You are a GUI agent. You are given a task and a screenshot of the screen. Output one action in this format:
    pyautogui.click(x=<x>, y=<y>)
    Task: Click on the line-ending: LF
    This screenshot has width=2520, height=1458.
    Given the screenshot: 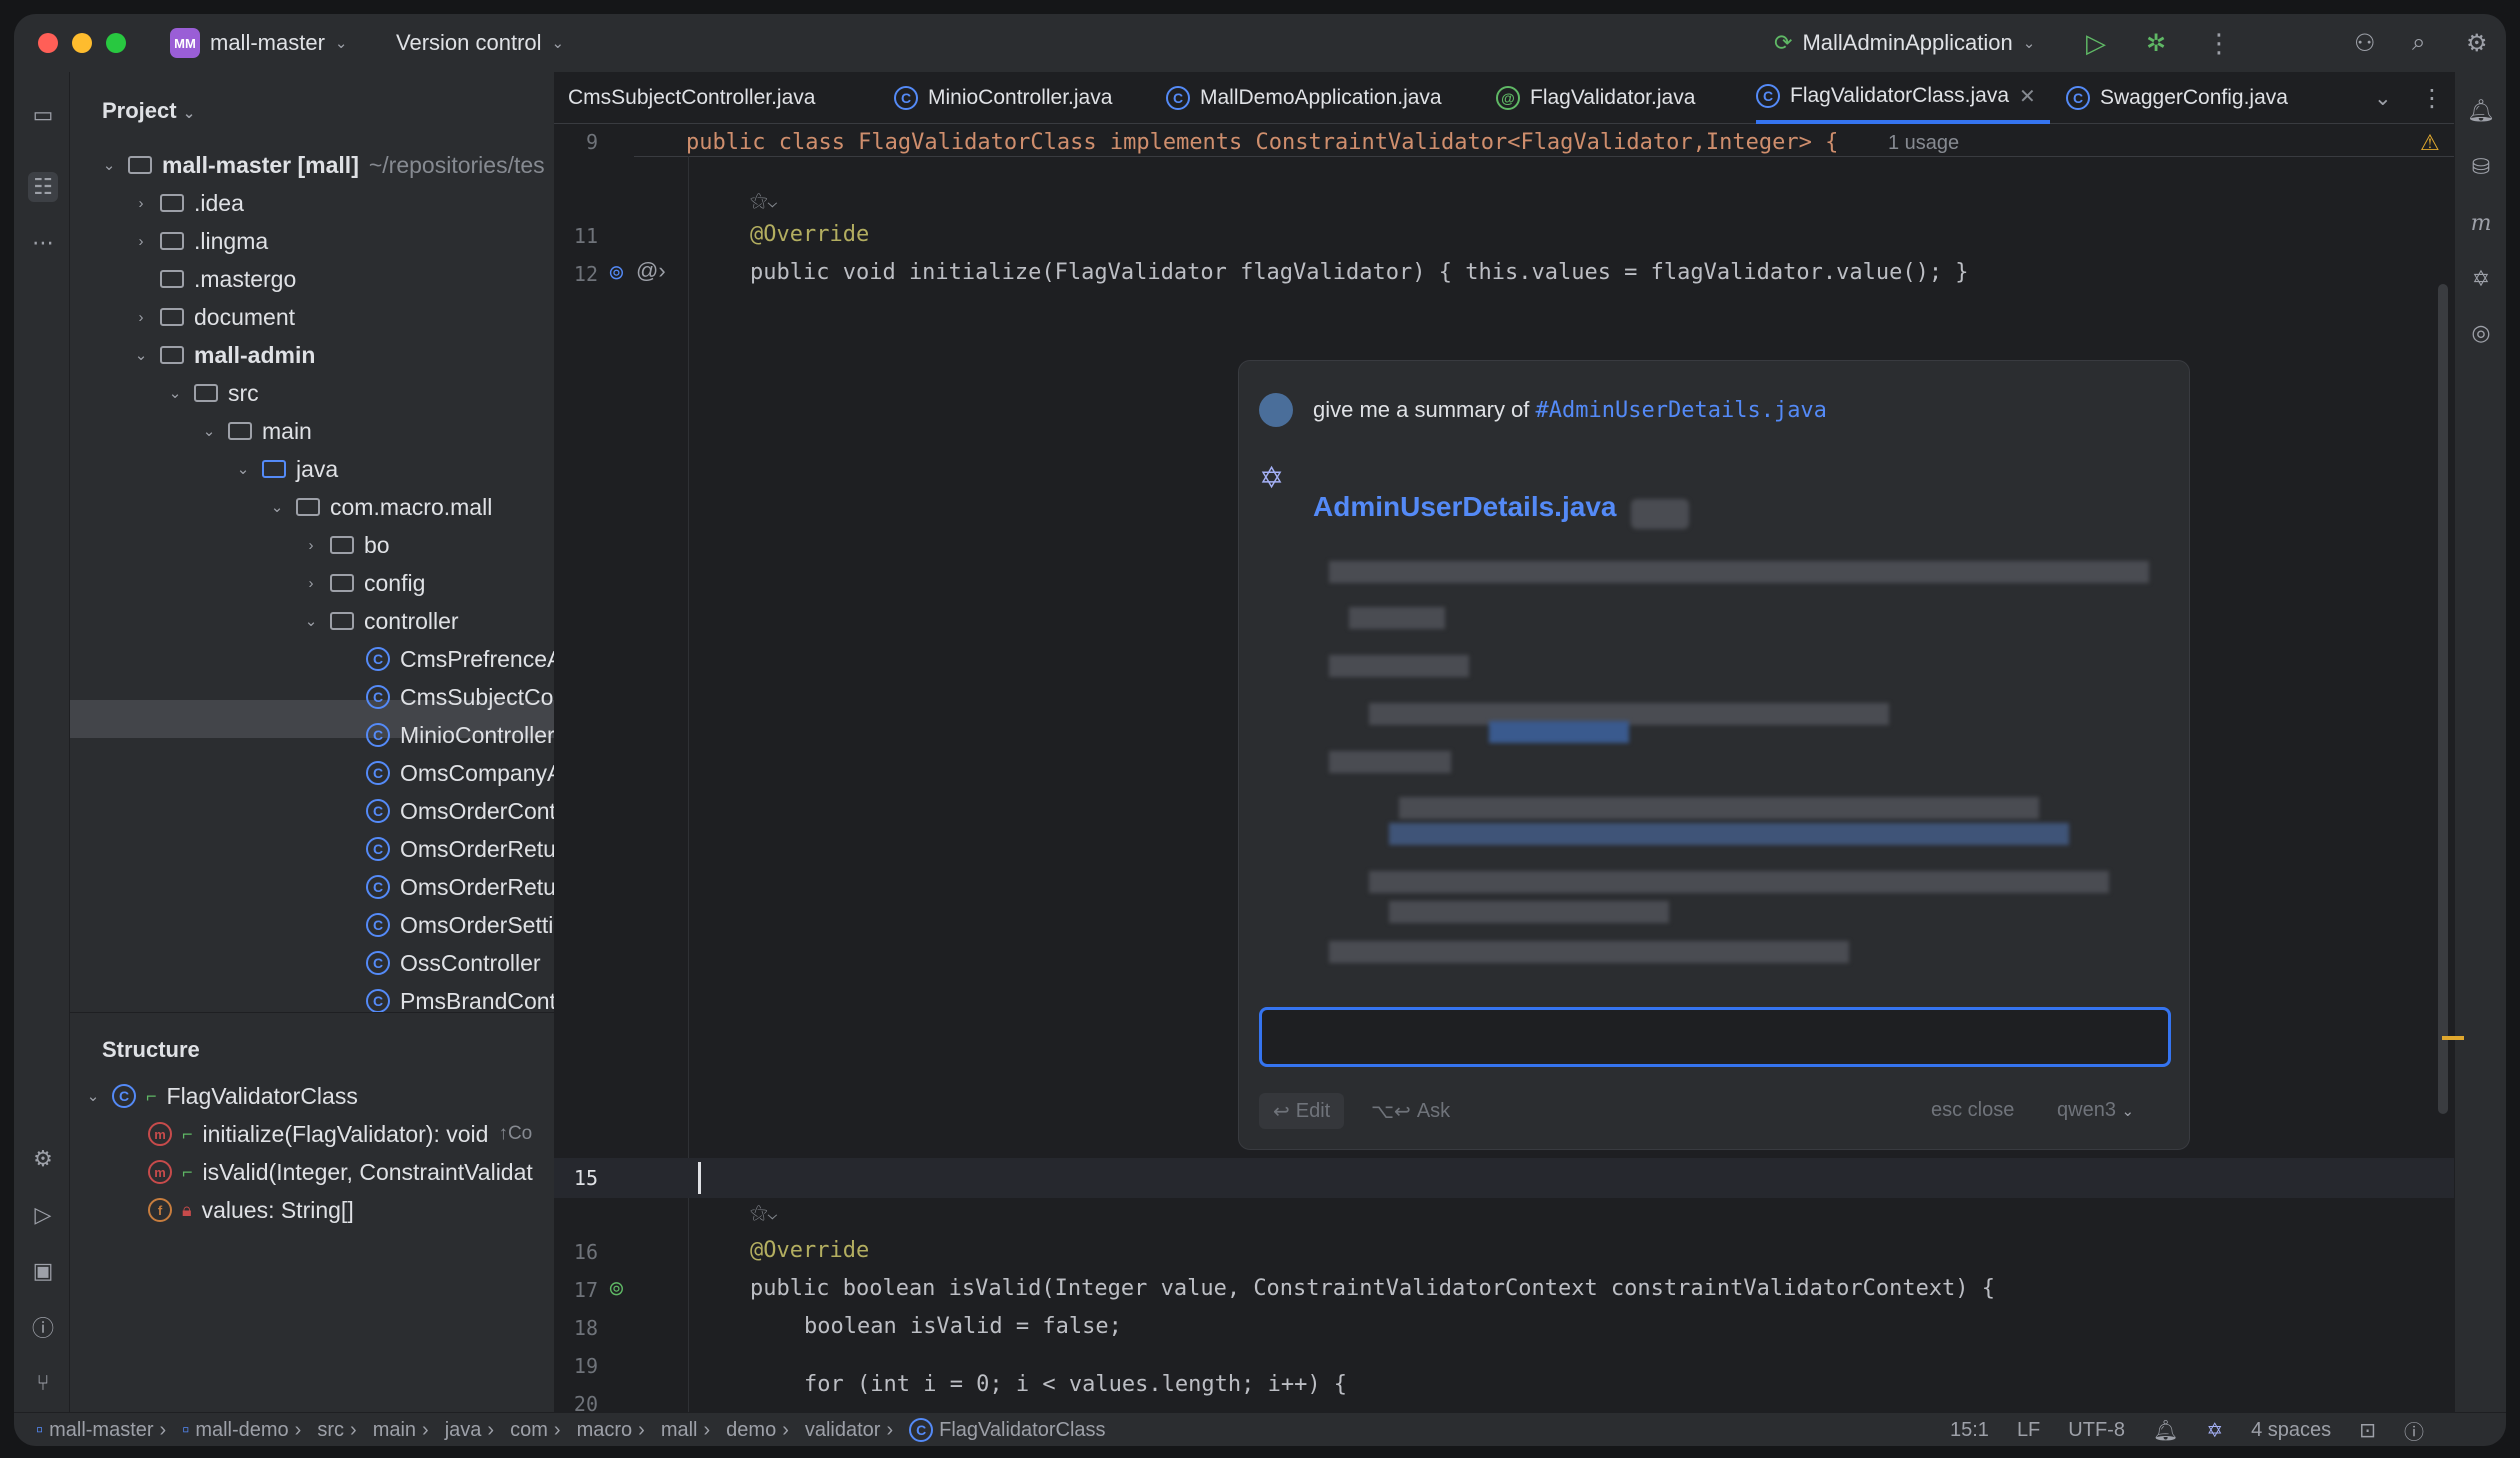 What is the action you would take?
    pyautogui.click(x=2028, y=1430)
    